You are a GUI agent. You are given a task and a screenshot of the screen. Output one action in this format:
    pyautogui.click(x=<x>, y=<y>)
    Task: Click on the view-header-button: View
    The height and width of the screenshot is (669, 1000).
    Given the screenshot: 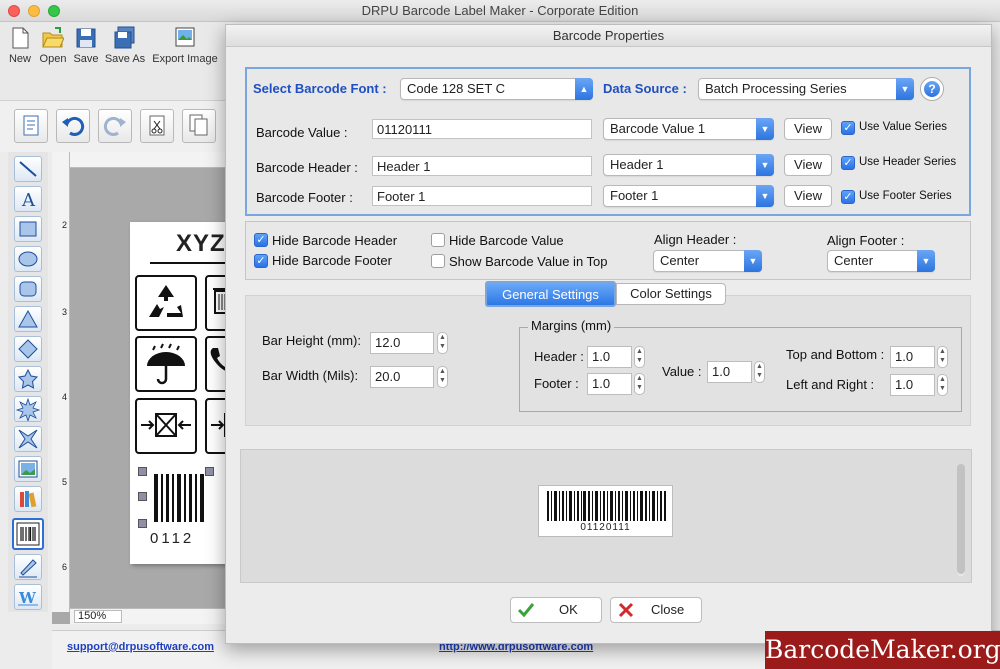 What is the action you would take?
    pyautogui.click(x=808, y=165)
    